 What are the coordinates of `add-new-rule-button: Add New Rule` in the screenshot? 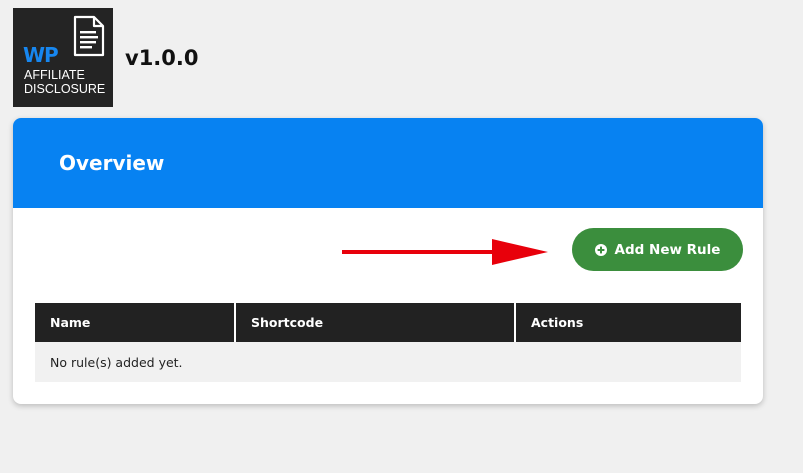 It's located at (657, 249).